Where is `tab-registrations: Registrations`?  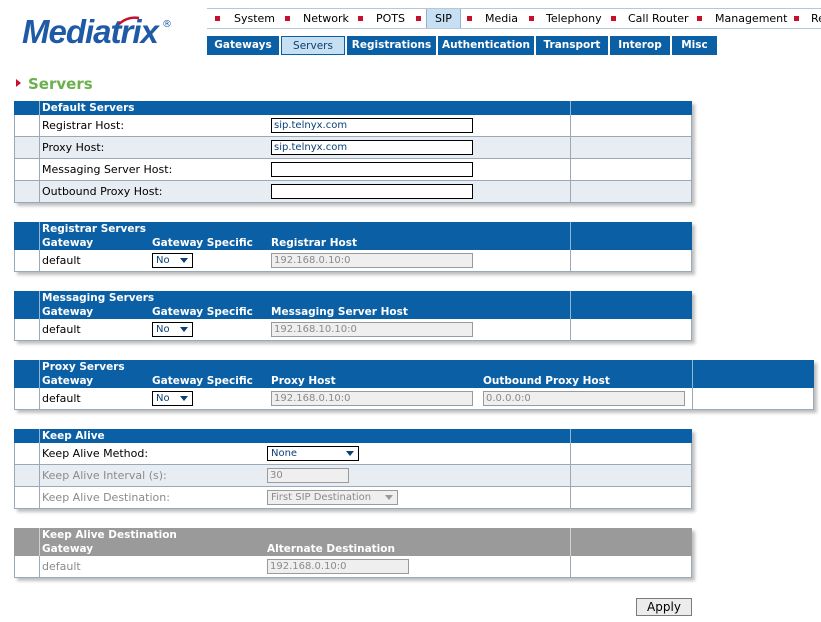
tab-registrations: Registrations is located at coordinates (391, 45).